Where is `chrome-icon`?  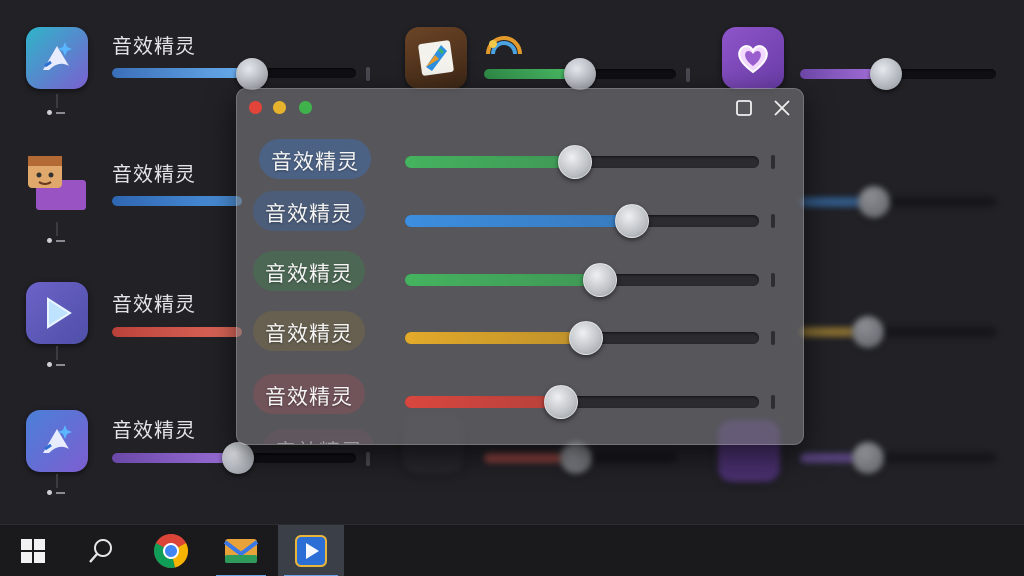 chrome-icon is located at coordinates (171, 551).